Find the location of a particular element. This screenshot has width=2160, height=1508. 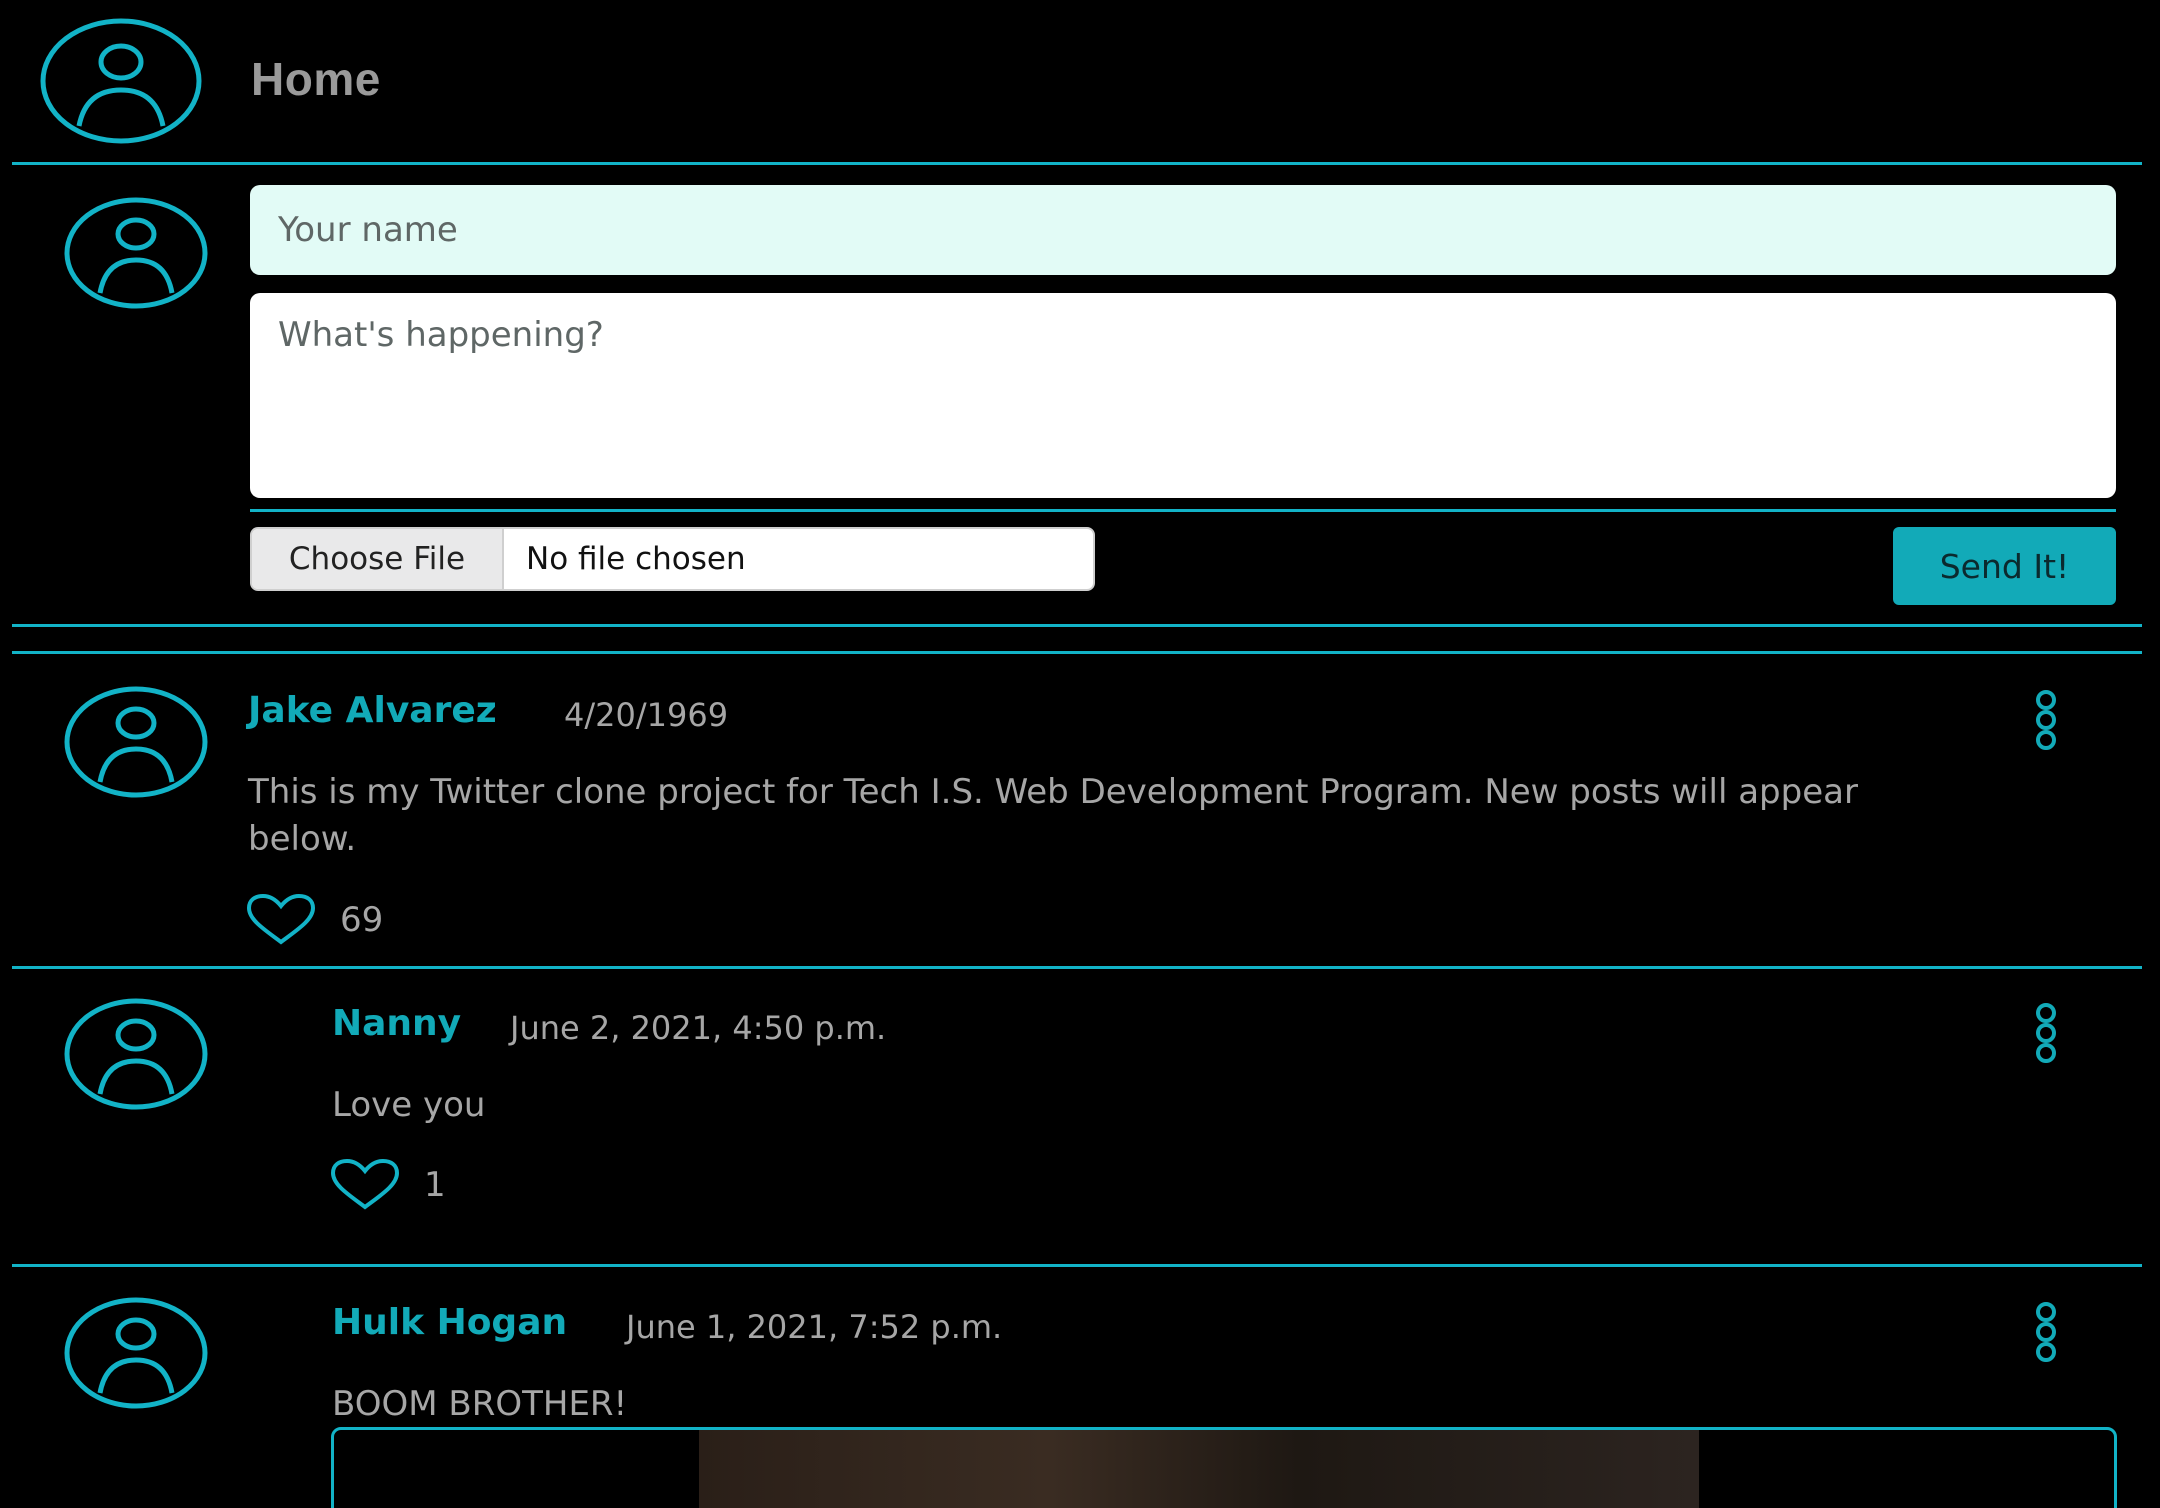

post-author: Hulk Hogan is located at coordinates (449, 1322).